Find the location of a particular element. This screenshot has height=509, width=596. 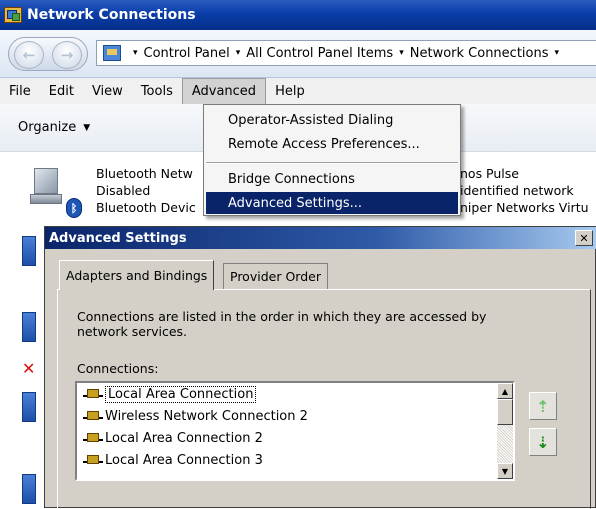

bluetooth-adapter-icon is located at coordinates (47, 188).